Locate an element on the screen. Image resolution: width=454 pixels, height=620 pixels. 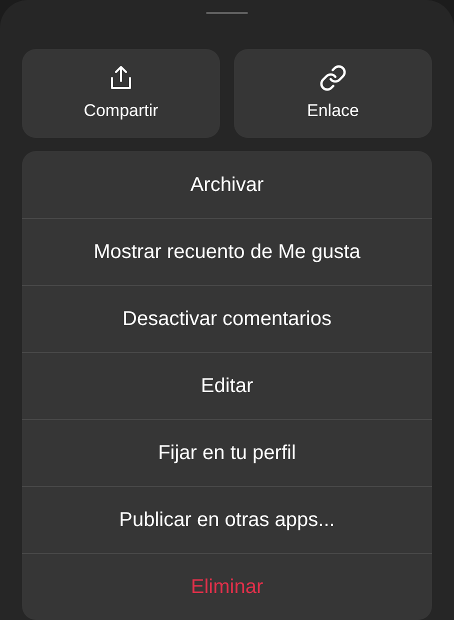
link-icon is located at coordinates (333, 78).